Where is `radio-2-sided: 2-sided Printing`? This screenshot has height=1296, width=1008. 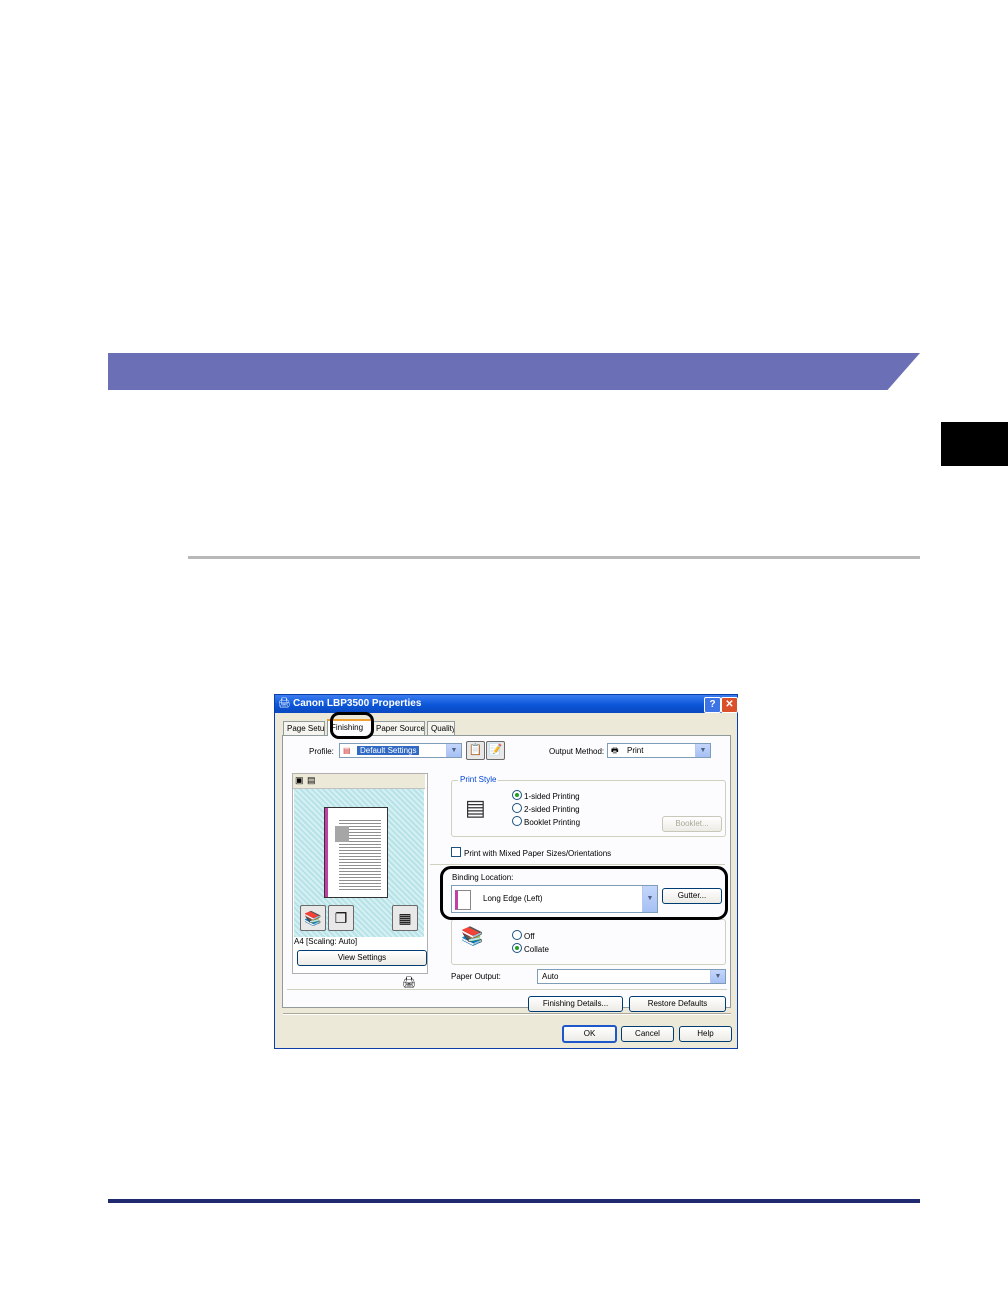
radio-2-sided: 2-sided Printing is located at coordinates (546, 808).